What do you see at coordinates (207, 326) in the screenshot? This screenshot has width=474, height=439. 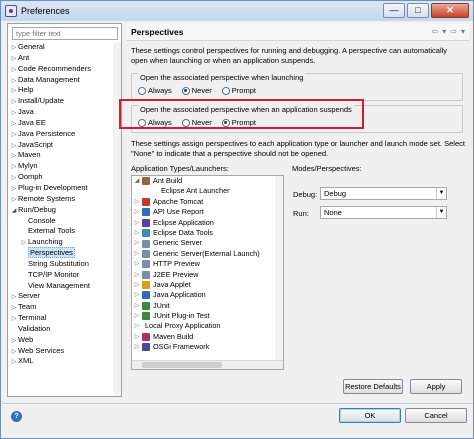 I see `app-type-item: ▷ Local Proxy Application` at bounding box center [207, 326].